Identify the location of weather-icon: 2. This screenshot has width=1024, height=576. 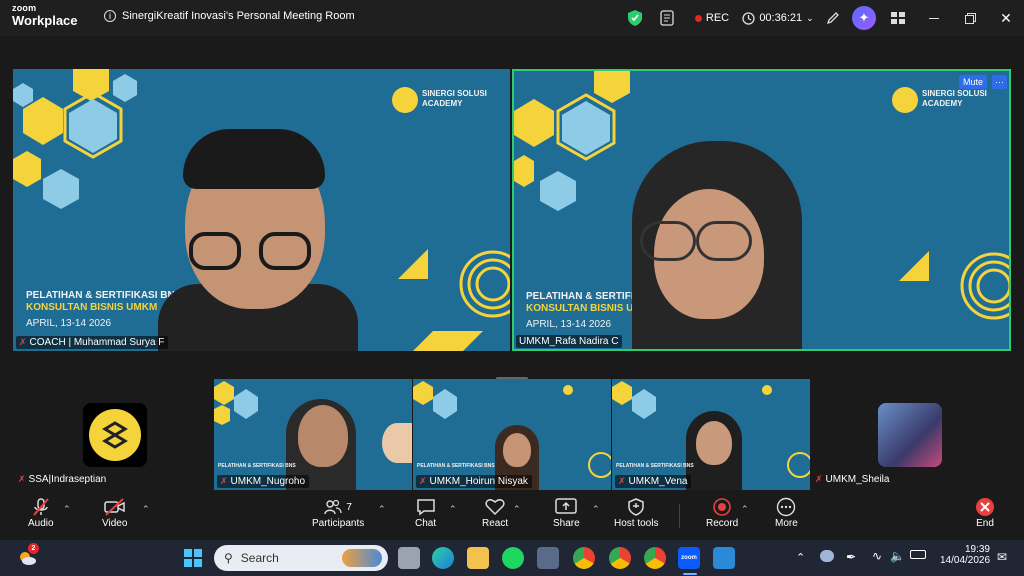
(27, 556).